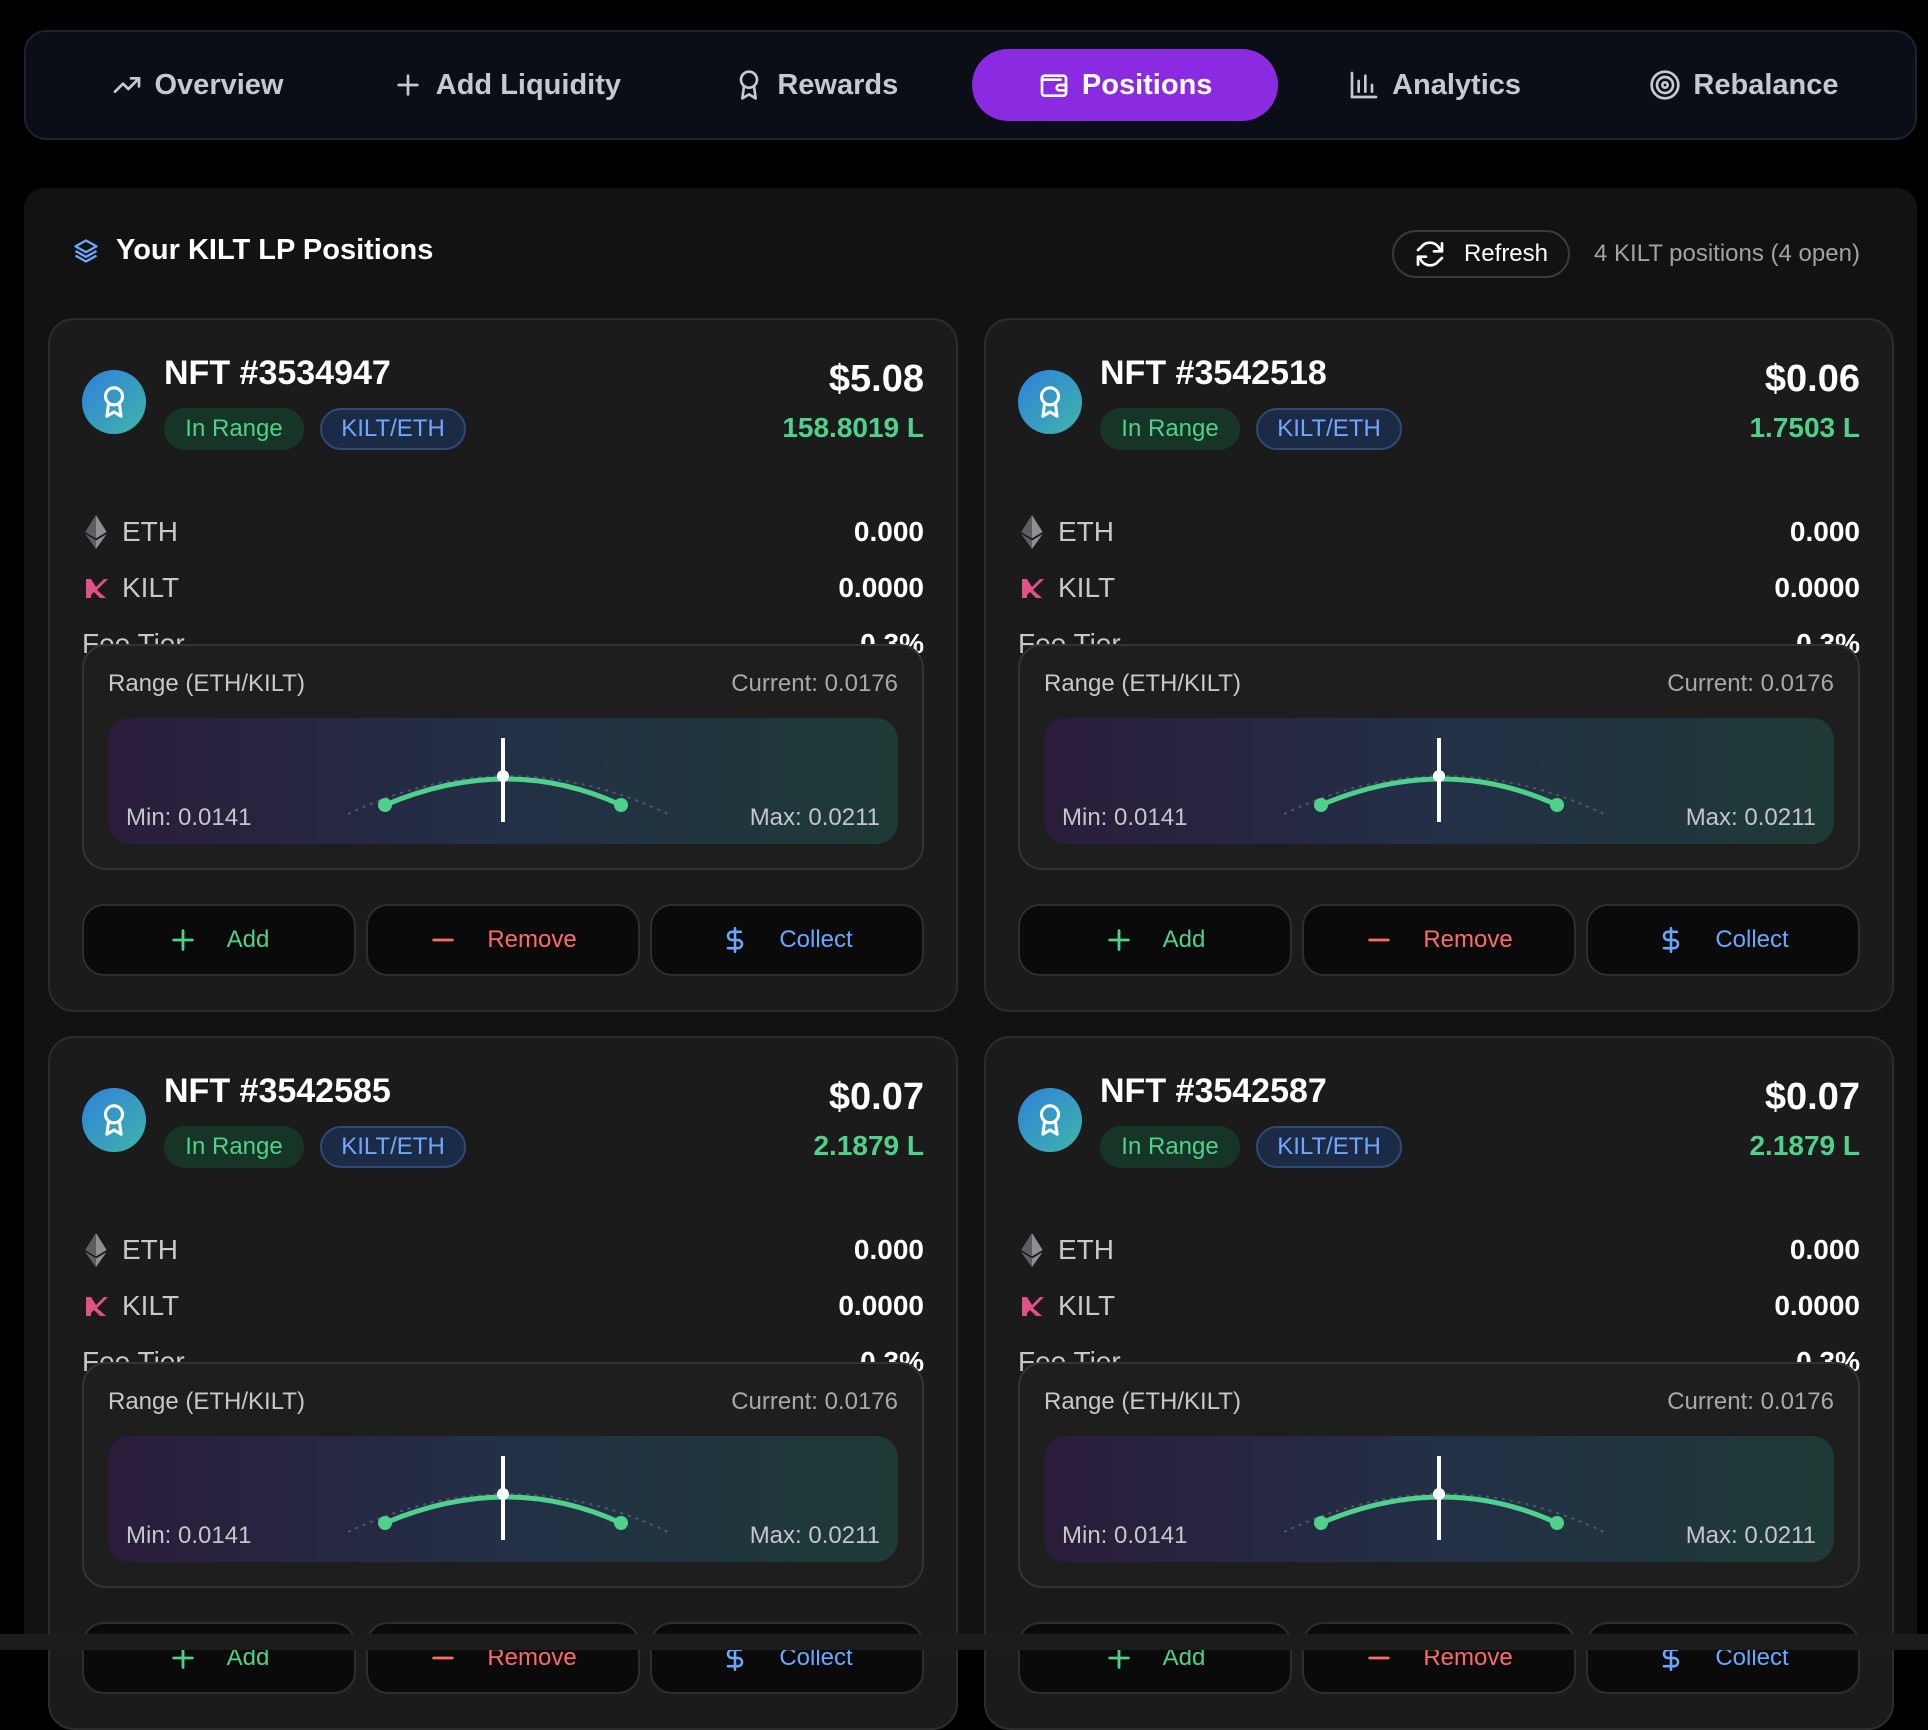  What do you see at coordinates (528, 84) in the screenshot?
I see `tab-label: Add Liquidity` at bounding box center [528, 84].